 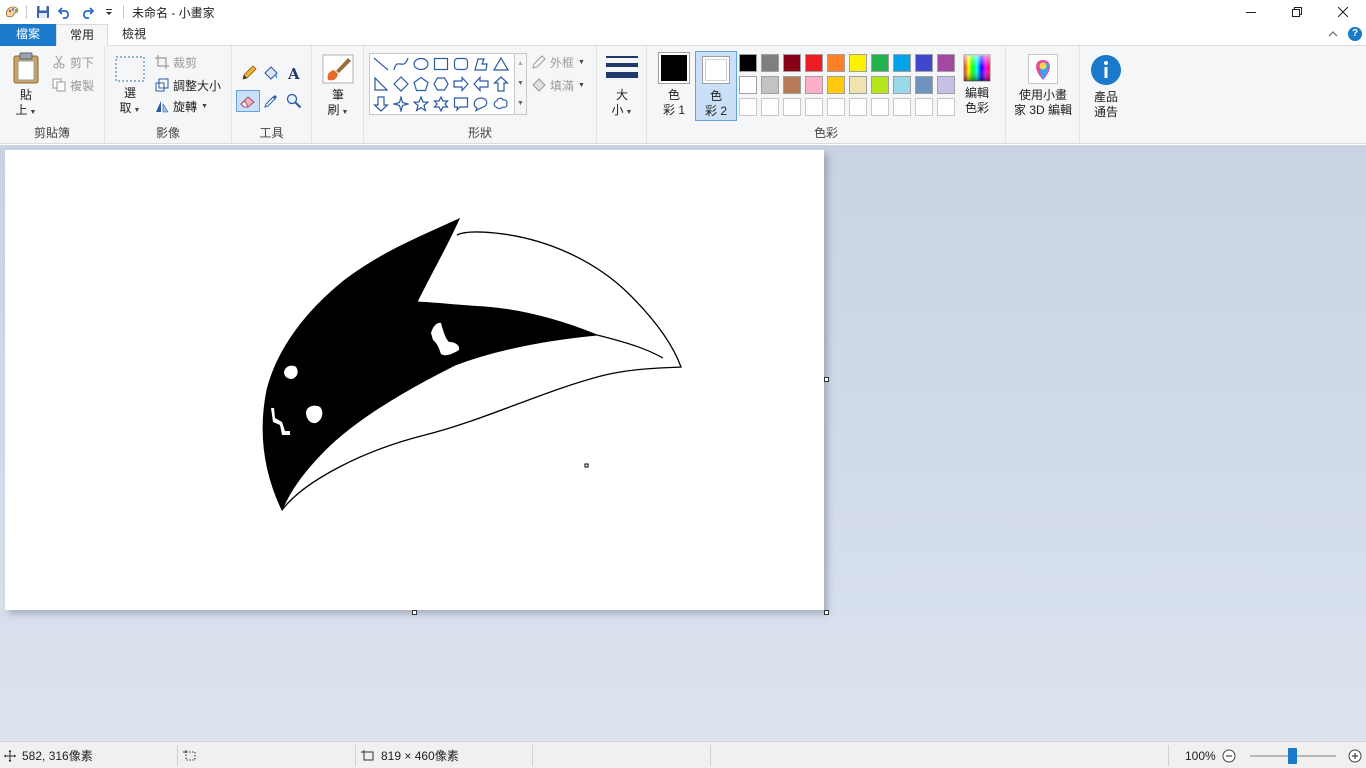 What do you see at coordinates (1106, 87) in the screenshot?
I see `product-alert-button: 產品 通告` at bounding box center [1106, 87].